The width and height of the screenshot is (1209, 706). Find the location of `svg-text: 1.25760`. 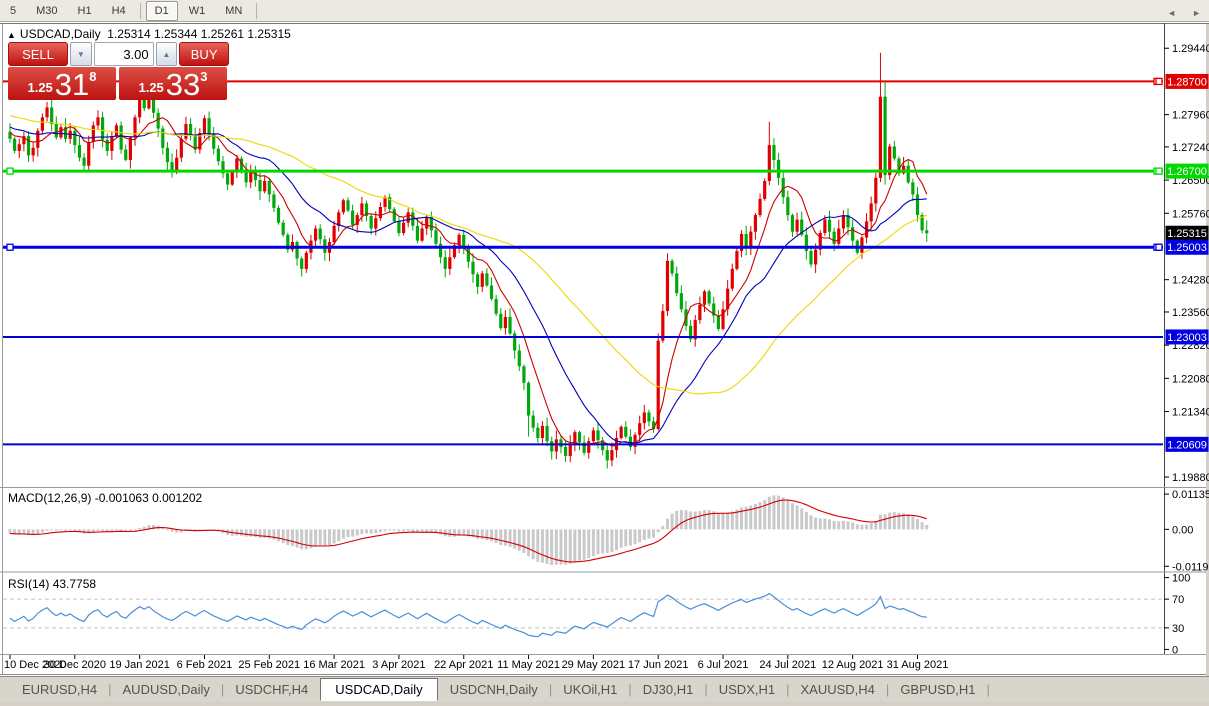

svg-text: 1.25760 is located at coordinates (1190, 214).